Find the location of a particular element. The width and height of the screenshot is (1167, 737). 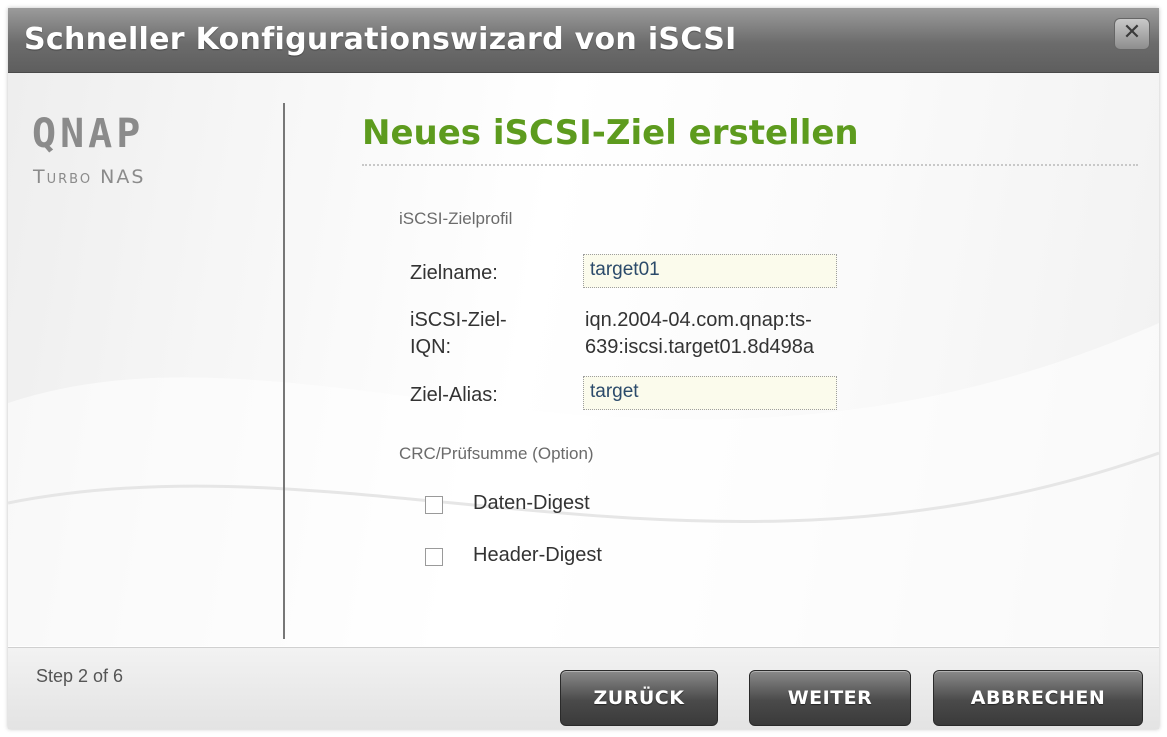

iqn-value-line1: iqn.2004-04.com.qnap:ts- is located at coordinates (698, 320).